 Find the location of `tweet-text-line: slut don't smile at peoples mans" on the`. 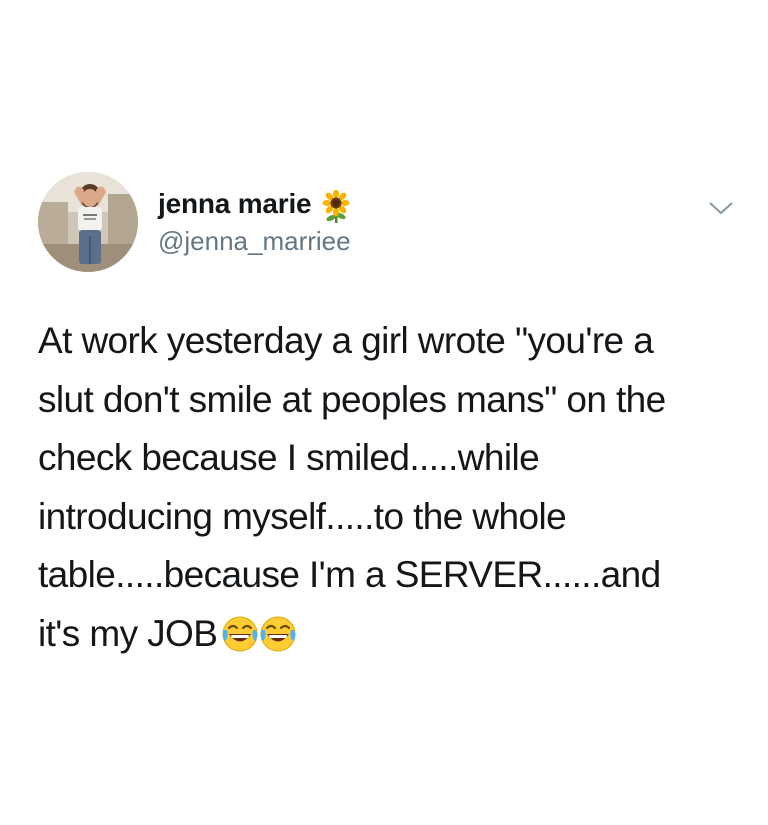

tweet-text-line: slut don't smile at peoples mans" on the is located at coordinates (352, 399).